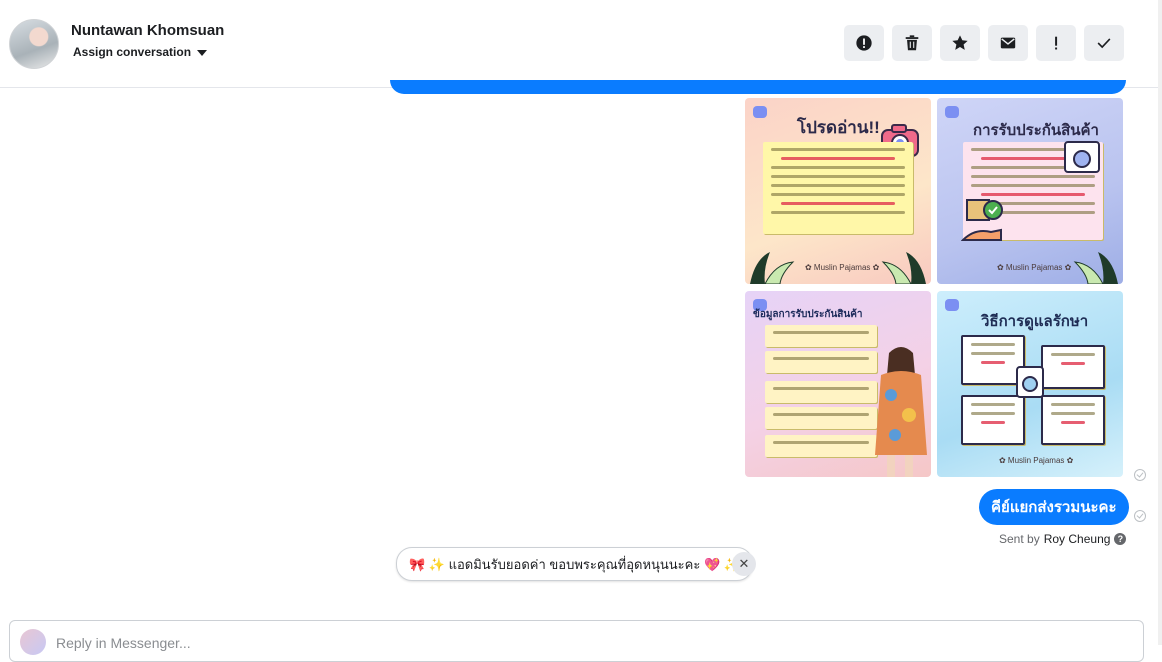  Describe the element at coordinates (982, 220) in the screenshot. I see `package-check-icon` at that location.